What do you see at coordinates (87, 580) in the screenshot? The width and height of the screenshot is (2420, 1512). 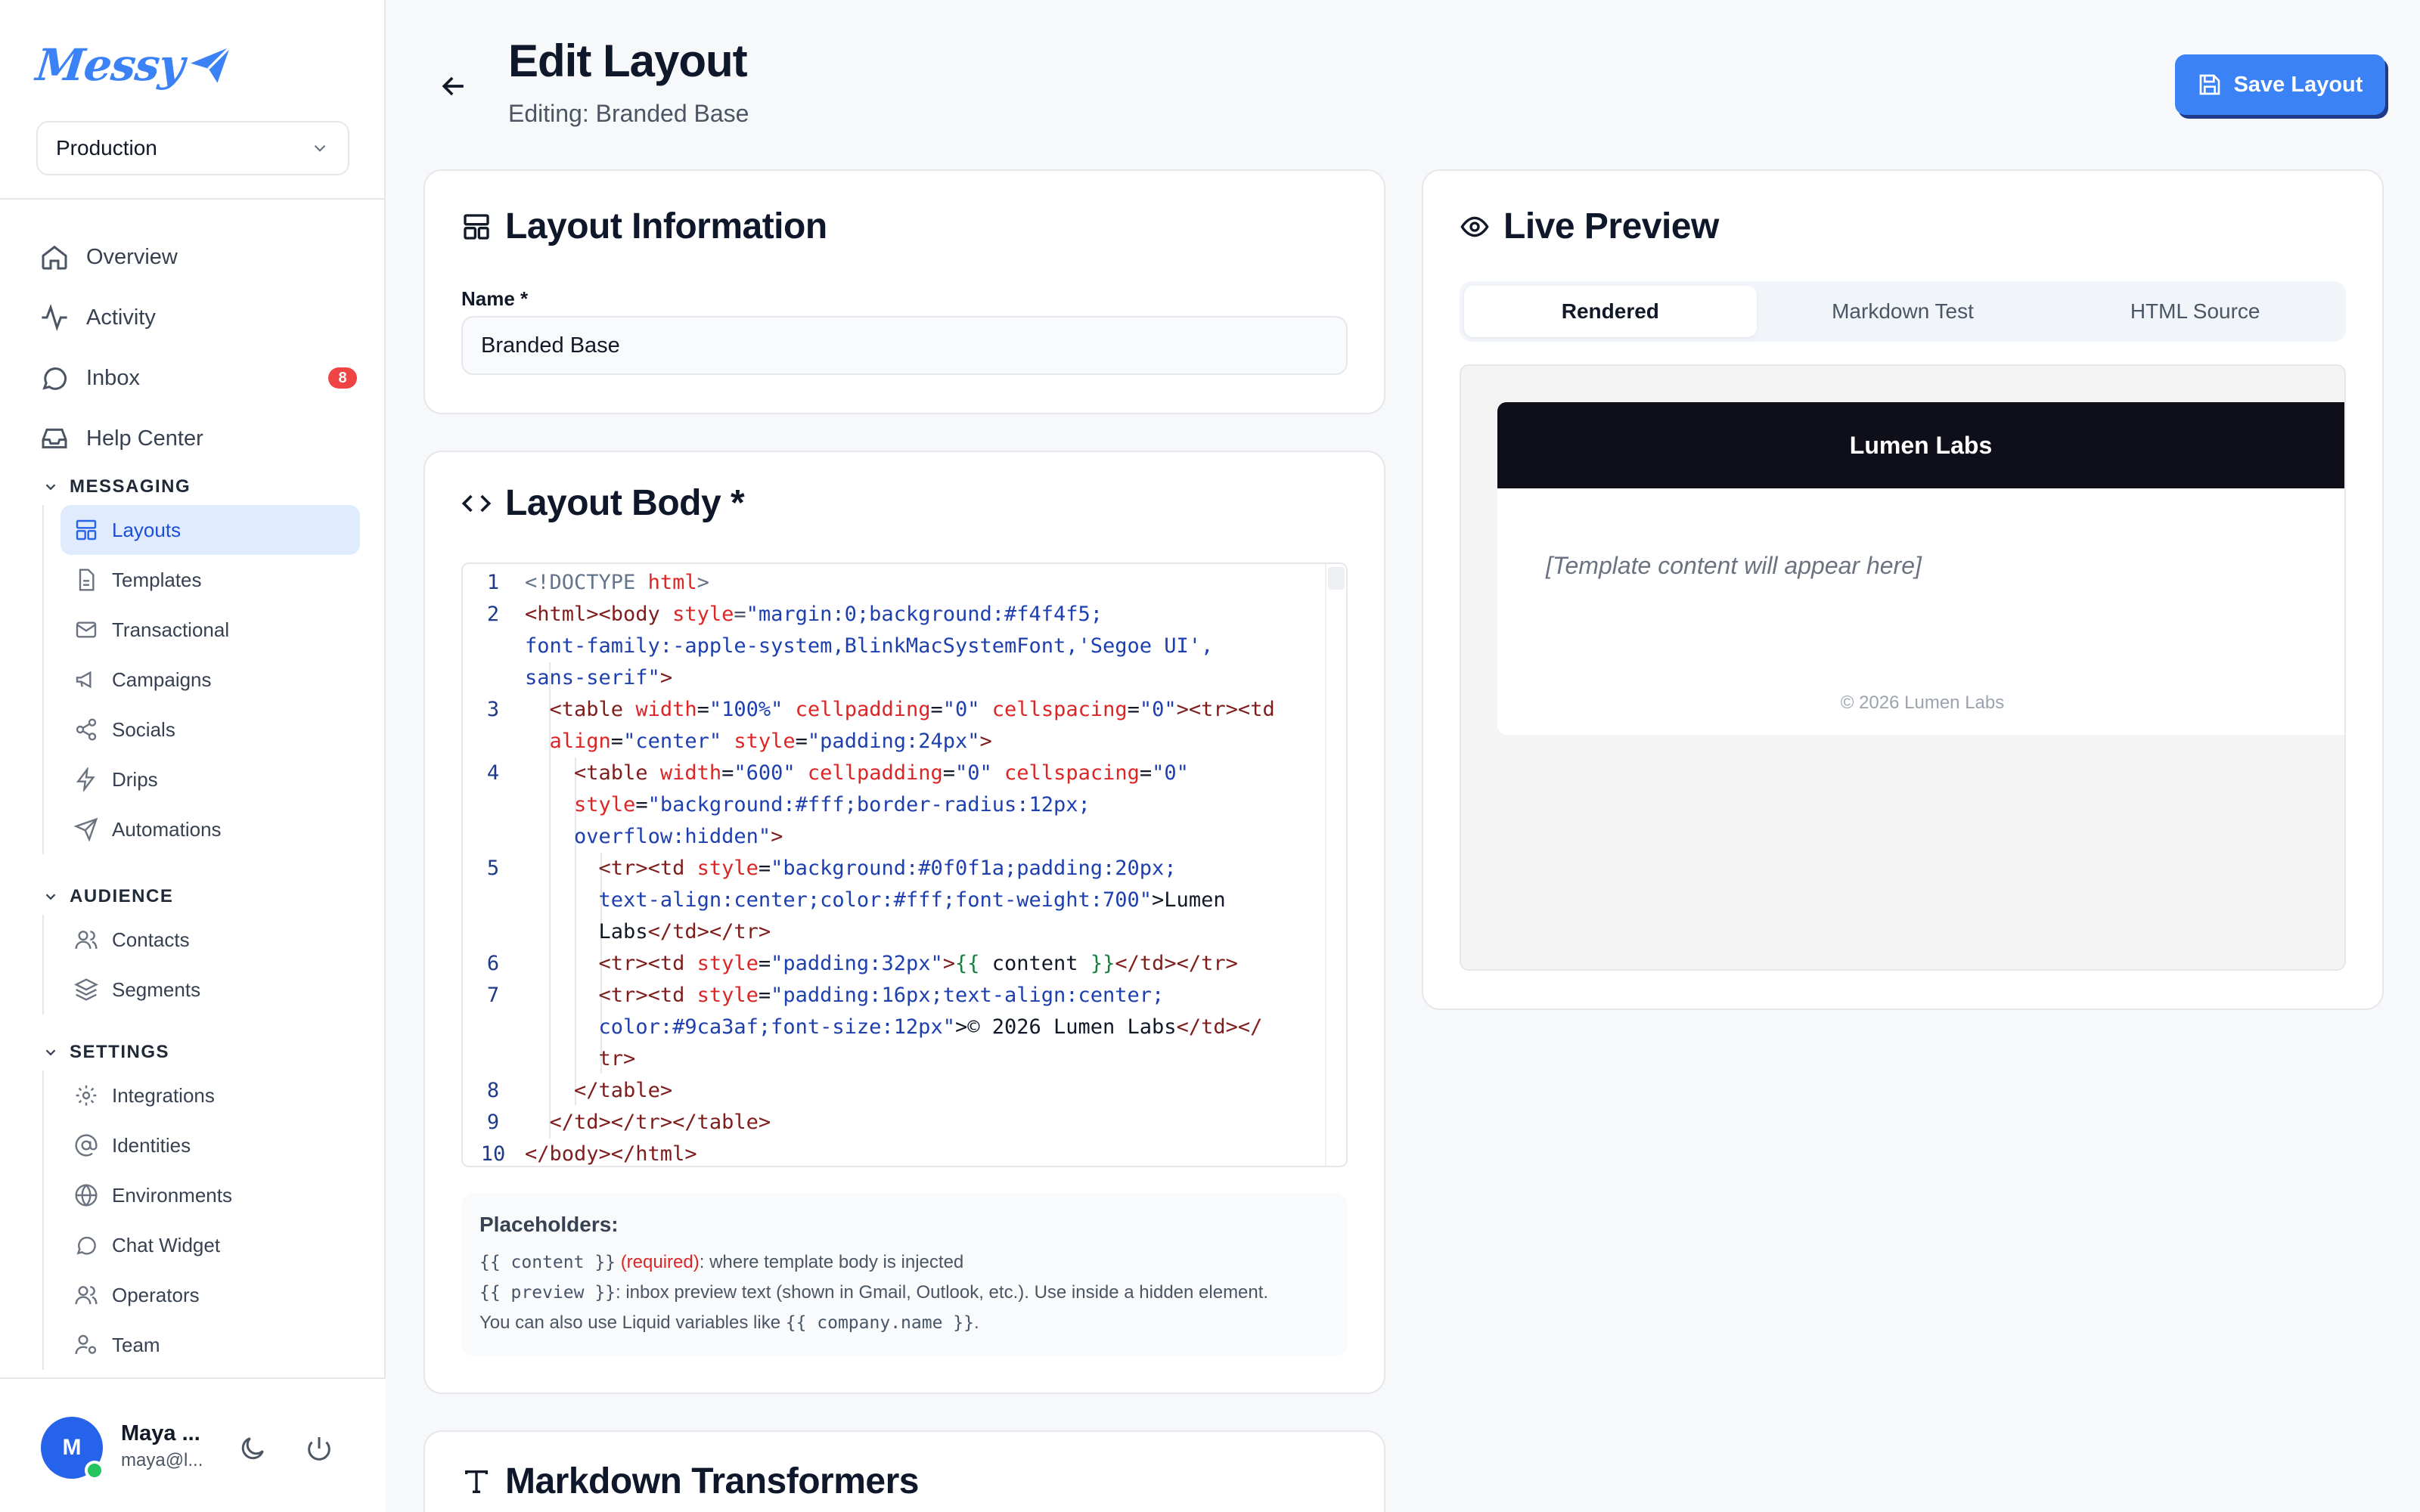 I see `file-icon` at bounding box center [87, 580].